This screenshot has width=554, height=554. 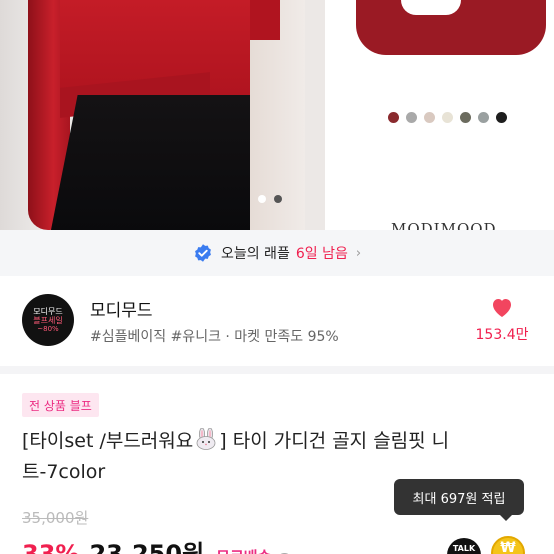 What do you see at coordinates (55, 518) in the screenshot?
I see `original-price: 35,000원` at bounding box center [55, 518].